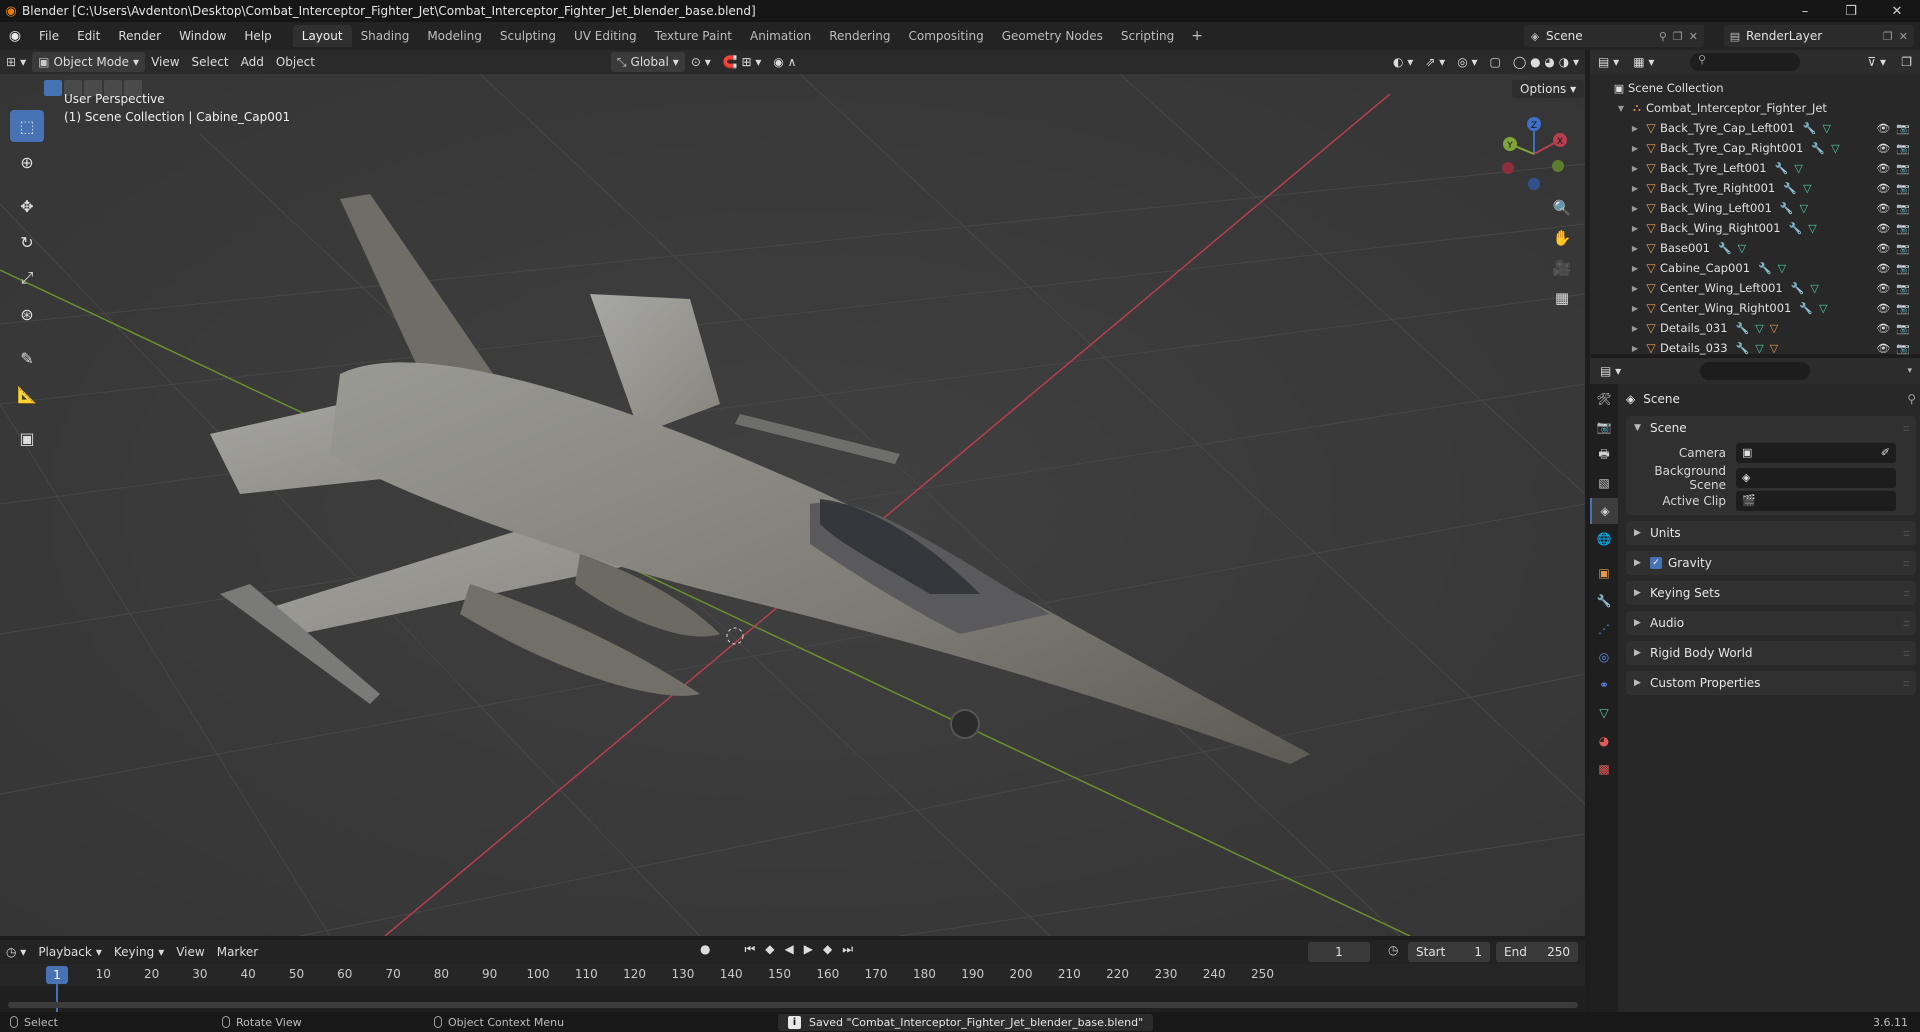 This screenshot has height=1032, width=1920. What do you see at coordinates (1052, 36) in the screenshot?
I see `tab-geometry-nodes: Geometry Nodes` at bounding box center [1052, 36].